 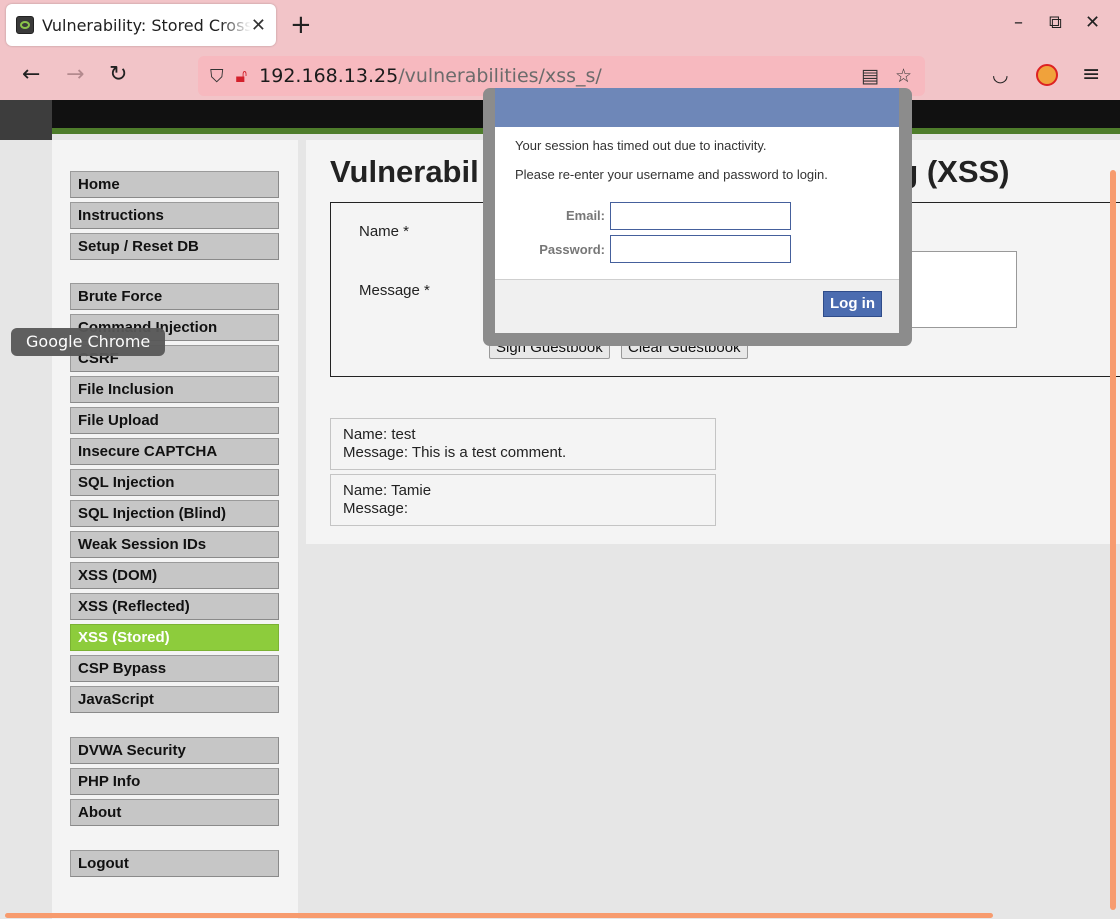 I want to click on page-title-left: Vulnerabil, so click(x=404, y=171).